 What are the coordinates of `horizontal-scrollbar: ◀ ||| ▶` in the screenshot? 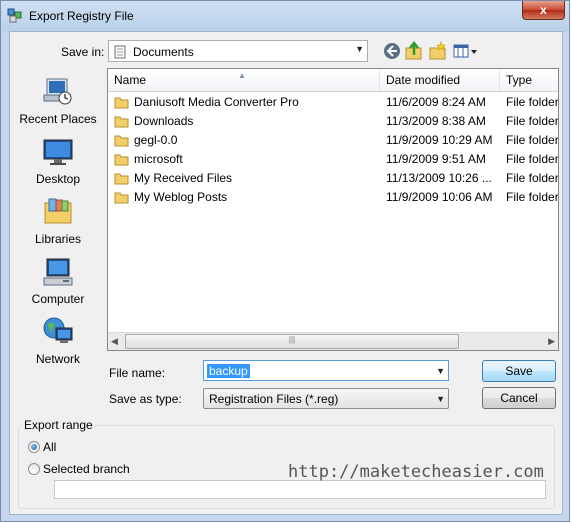 It's located at (333, 341).